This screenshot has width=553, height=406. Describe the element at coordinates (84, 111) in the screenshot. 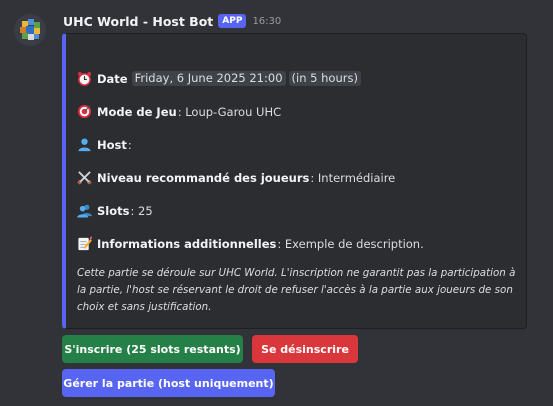

I see `target-icon` at that location.